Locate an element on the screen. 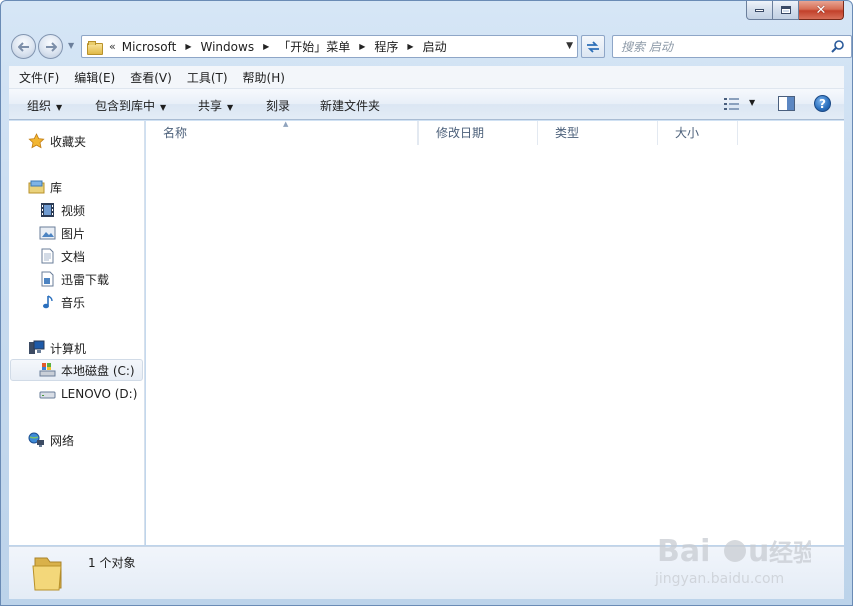 The width and height of the screenshot is (853, 606). breadcrumb-item: 启动 is located at coordinates (435, 46).